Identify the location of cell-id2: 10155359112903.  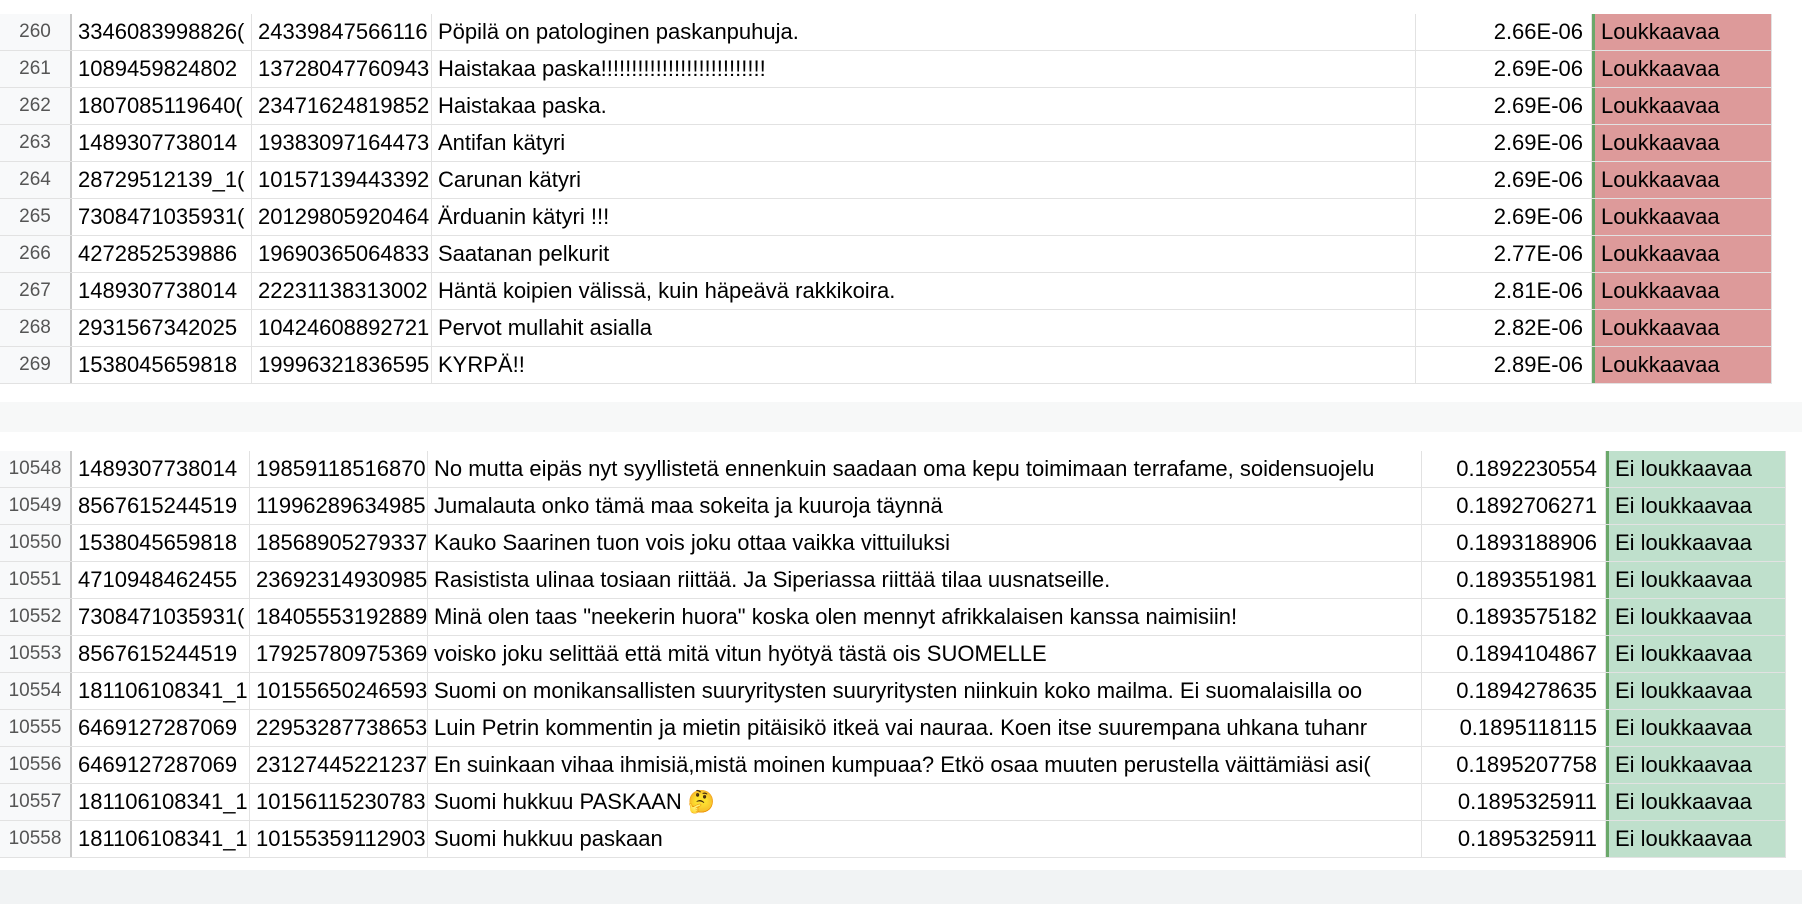
(339, 839).